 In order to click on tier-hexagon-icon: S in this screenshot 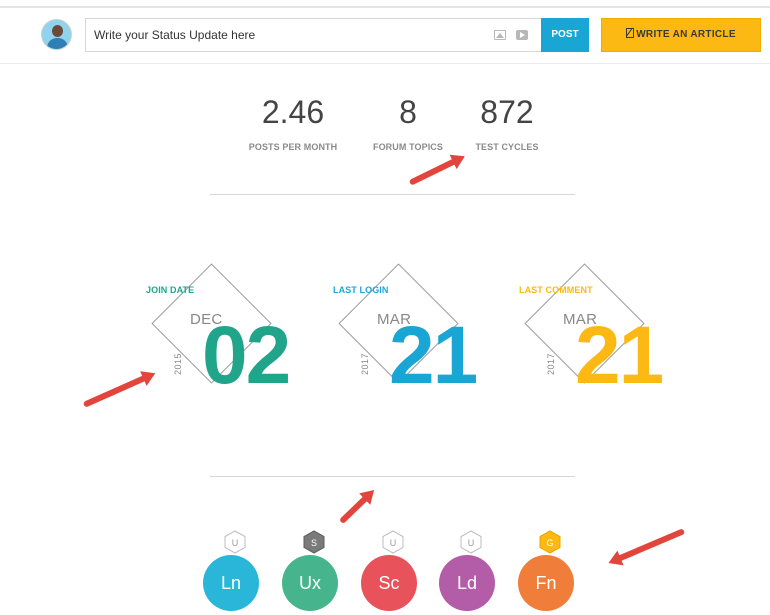, I will do `click(314, 542)`.